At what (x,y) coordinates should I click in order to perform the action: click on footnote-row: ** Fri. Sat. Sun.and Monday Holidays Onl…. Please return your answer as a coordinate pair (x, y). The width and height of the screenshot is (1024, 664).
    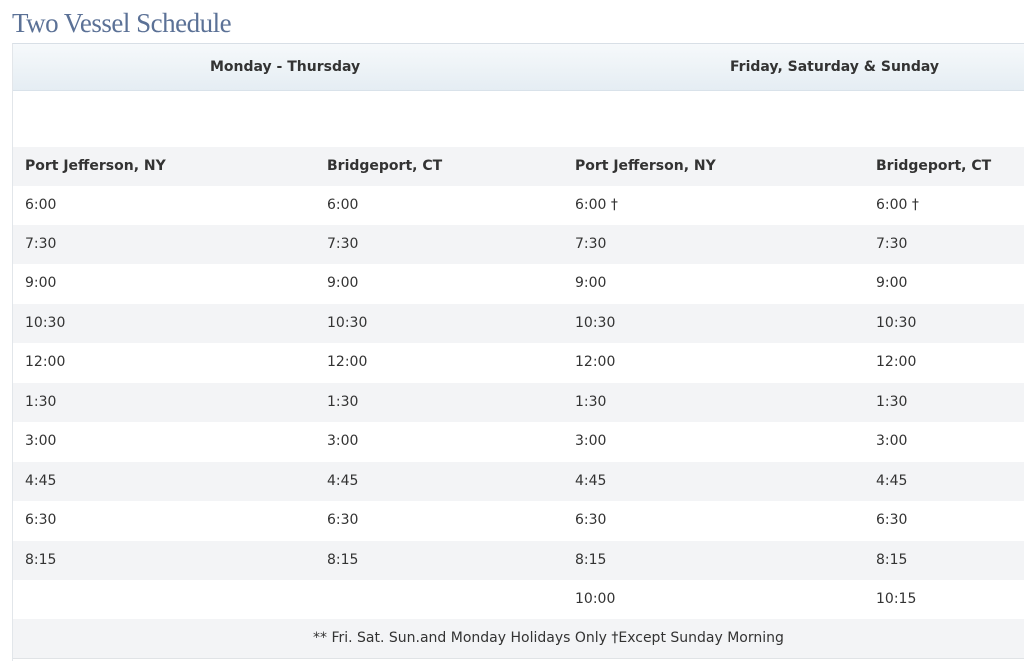
    Looking at the image, I should click on (518, 639).